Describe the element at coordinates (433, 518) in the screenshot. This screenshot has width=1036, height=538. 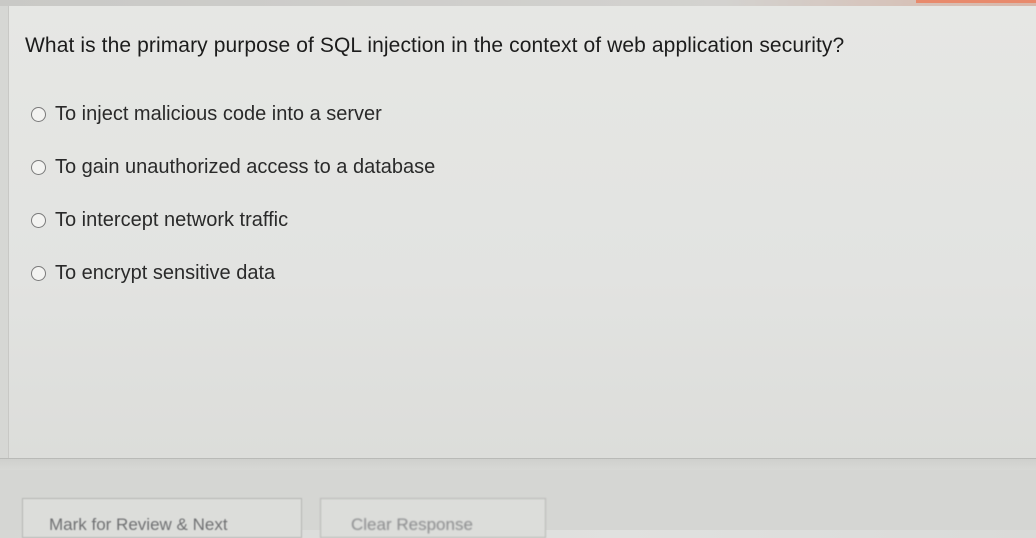
I see `clear-response-button: Clear Response` at that location.